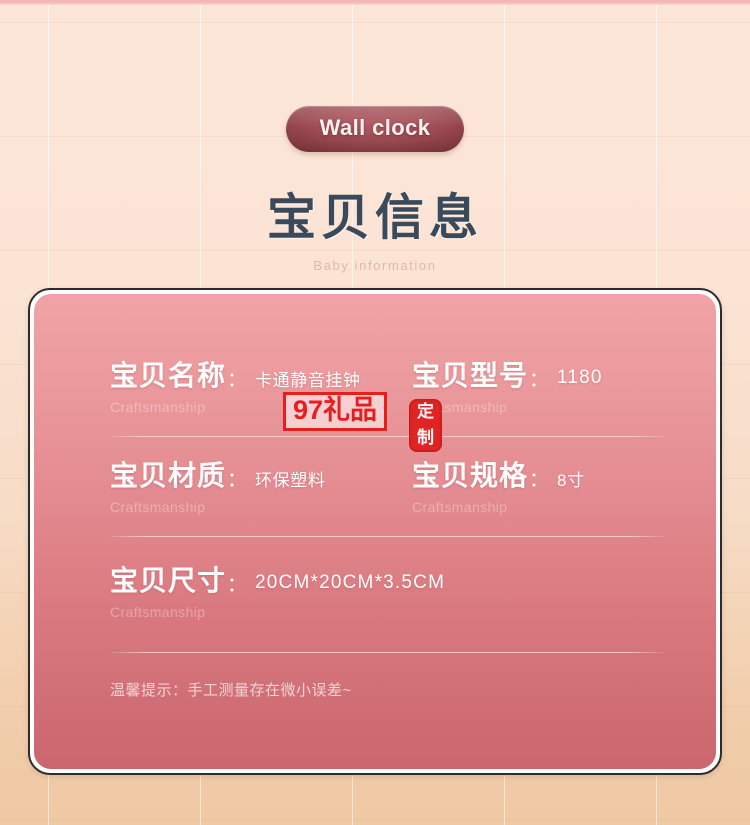  Describe the element at coordinates (350, 582) in the screenshot. I see `spec-value: 20CM*20CM*3.5CM` at that location.